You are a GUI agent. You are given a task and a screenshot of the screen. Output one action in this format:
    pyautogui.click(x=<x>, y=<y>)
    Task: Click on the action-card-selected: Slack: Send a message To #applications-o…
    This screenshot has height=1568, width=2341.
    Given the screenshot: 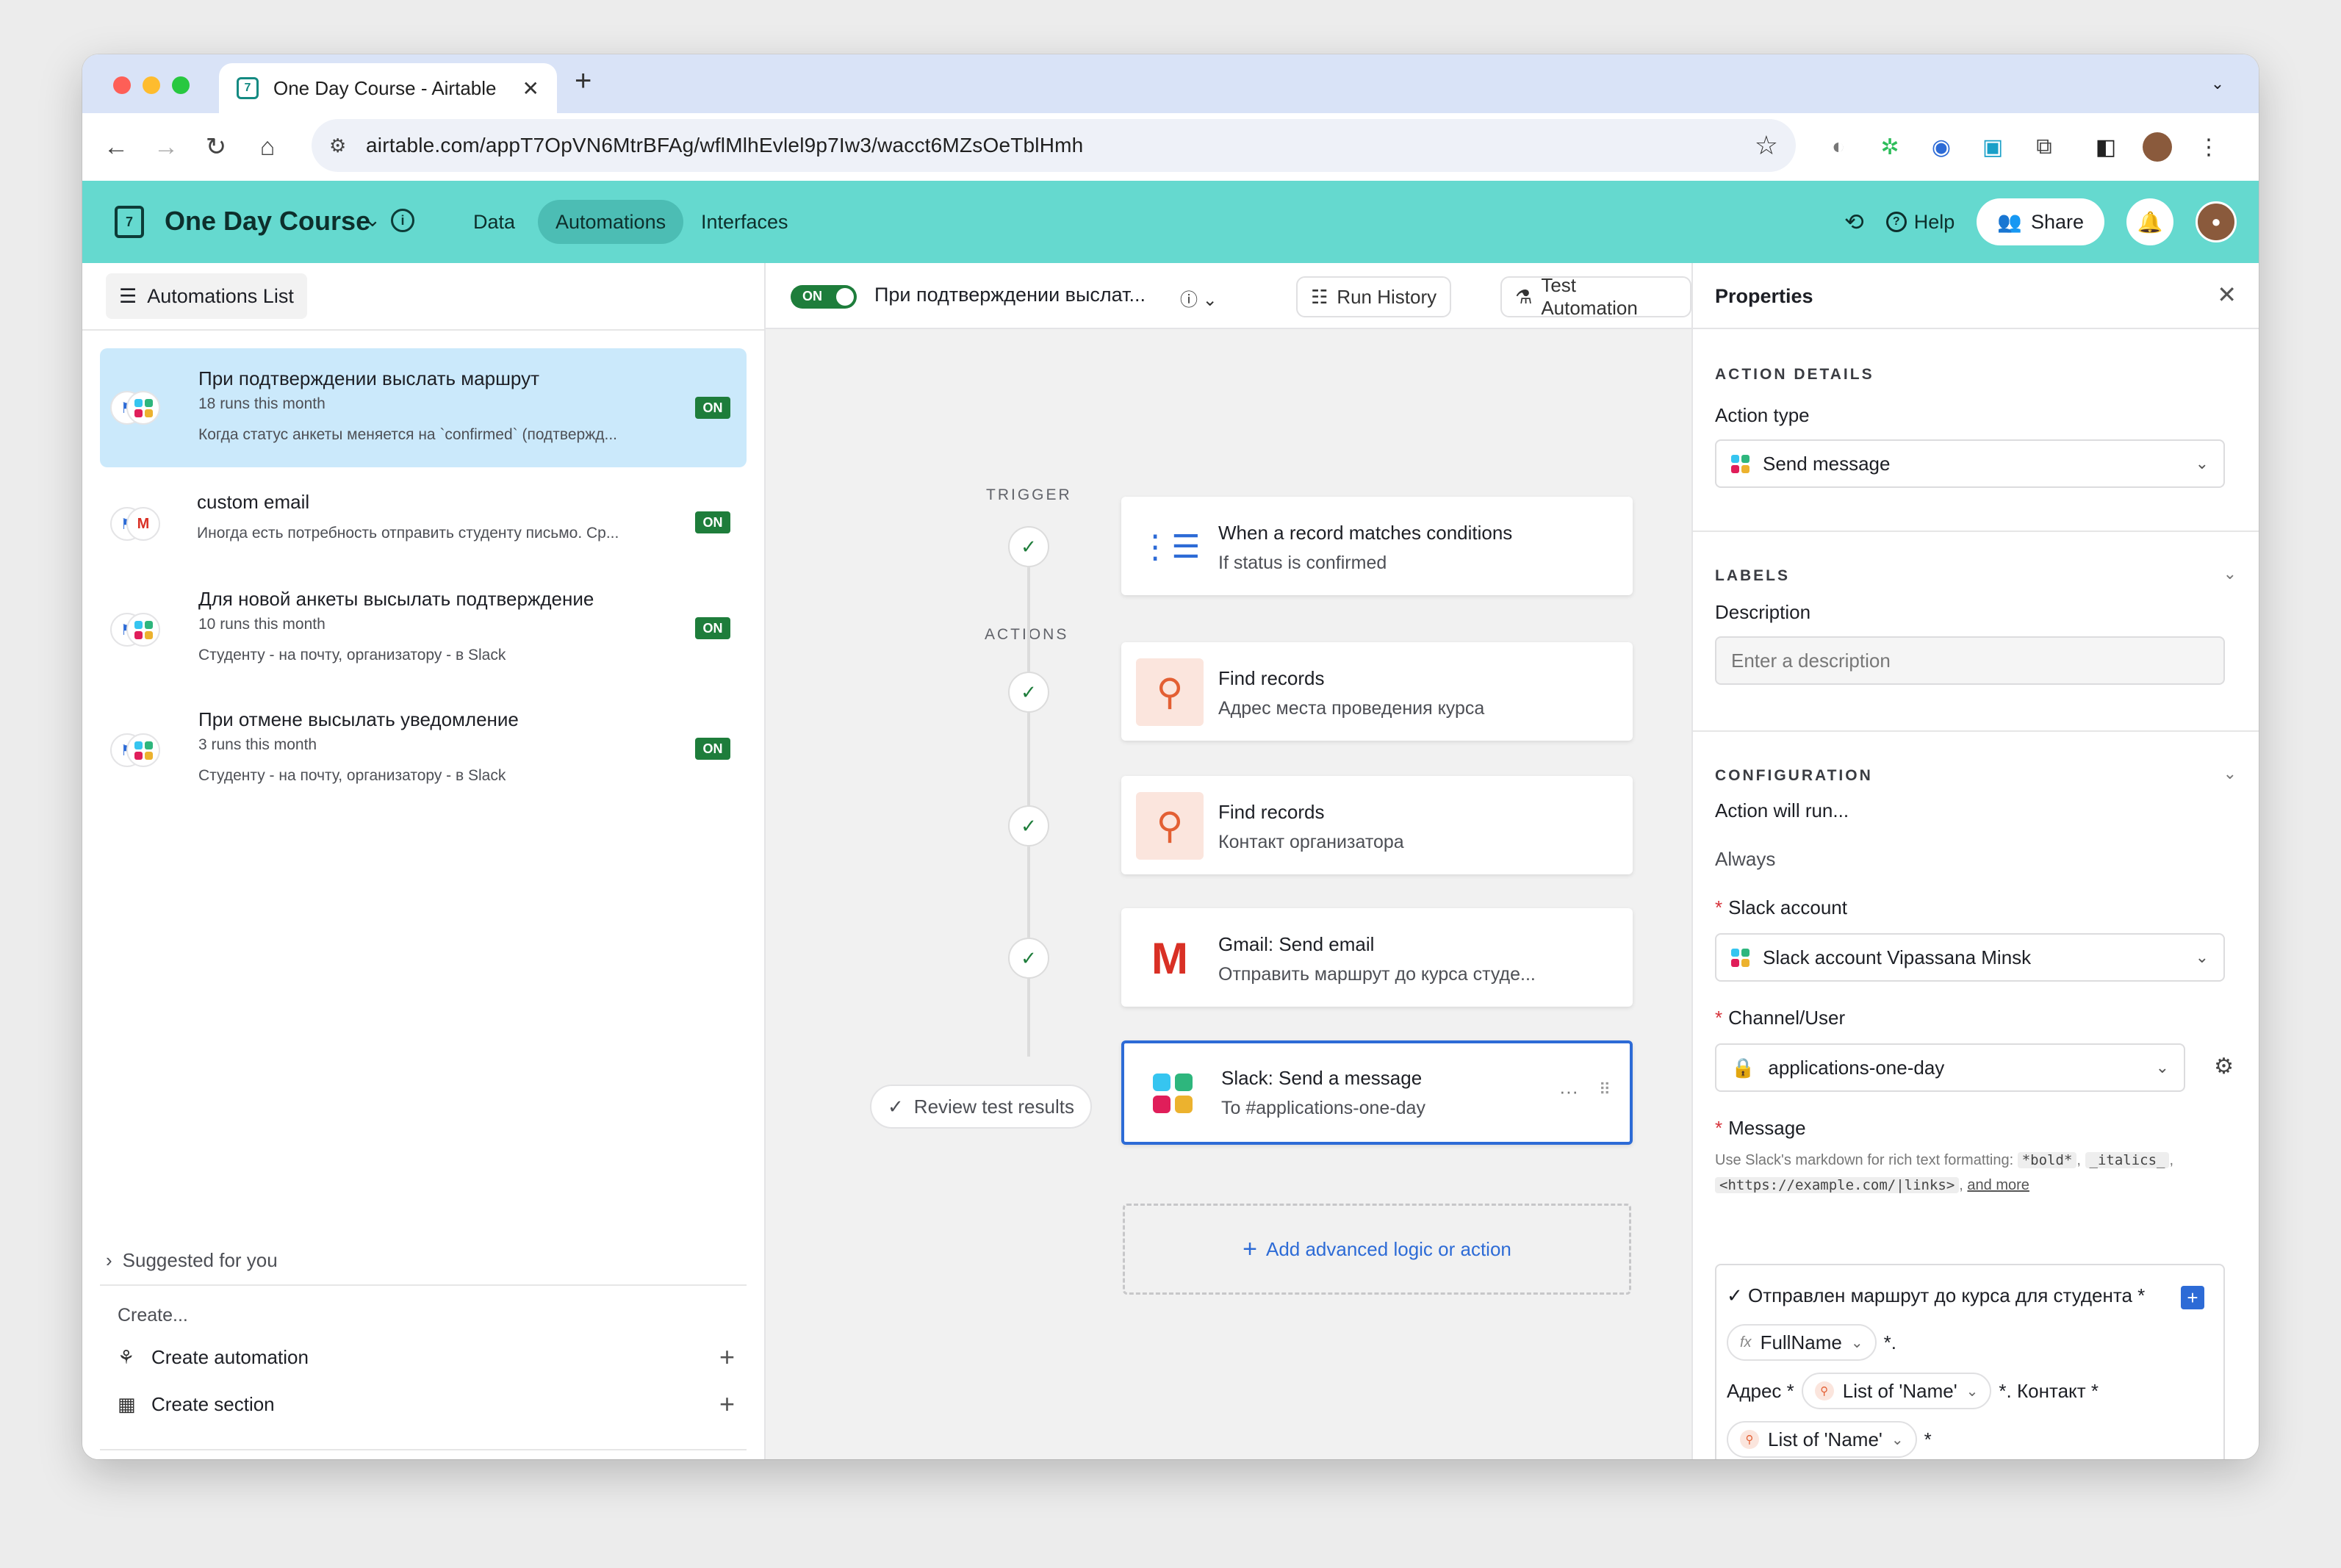 What is the action you would take?
    pyautogui.click(x=1377, y=1093)
    